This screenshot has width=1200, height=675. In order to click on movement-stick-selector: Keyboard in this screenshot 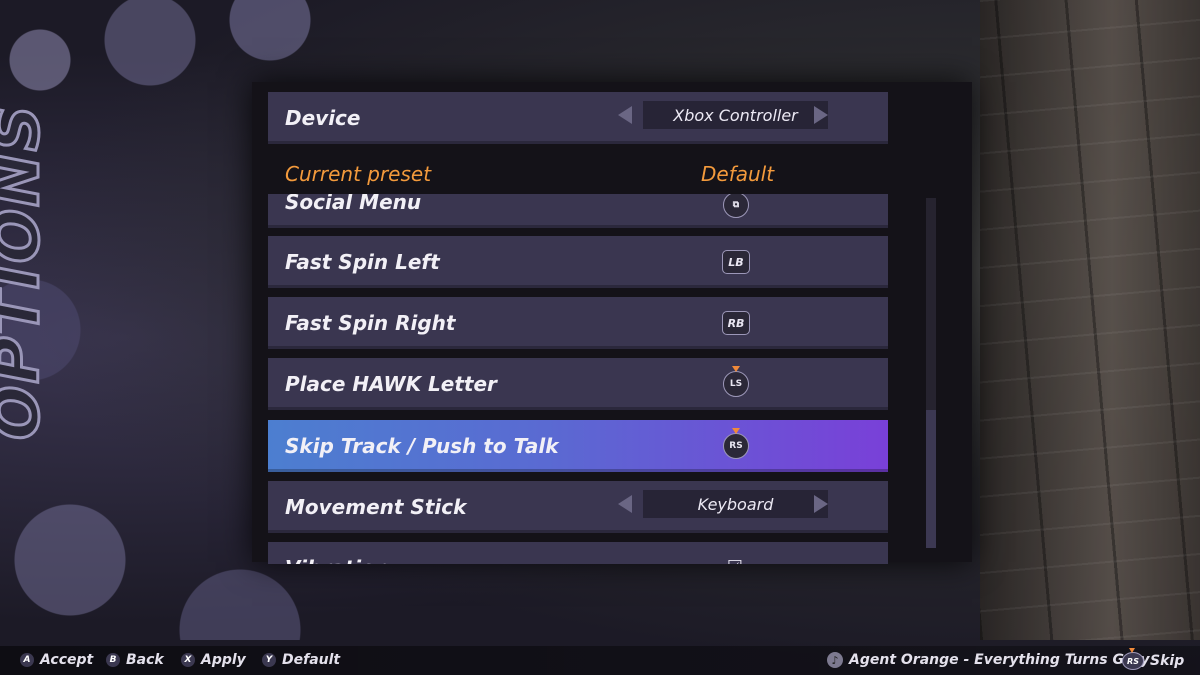, I will do `click(723, 504)`.